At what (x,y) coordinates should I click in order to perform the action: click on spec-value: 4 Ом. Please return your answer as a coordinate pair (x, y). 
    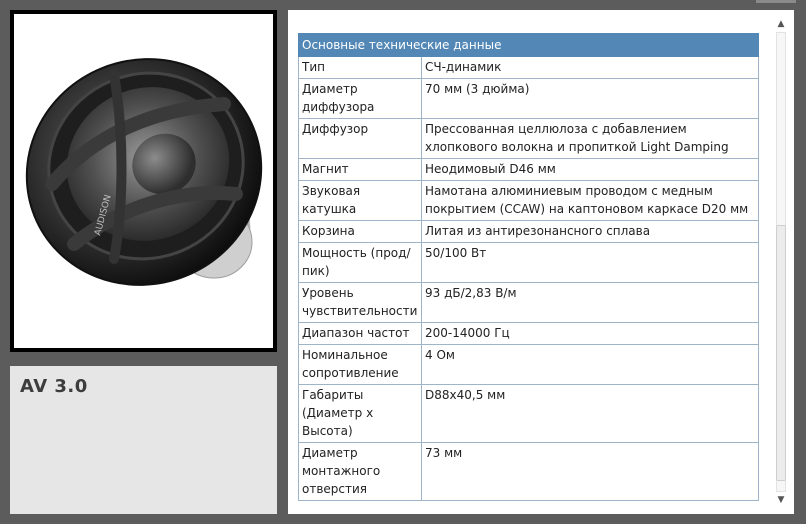
    Looking at the image, I should click on (590, 364).